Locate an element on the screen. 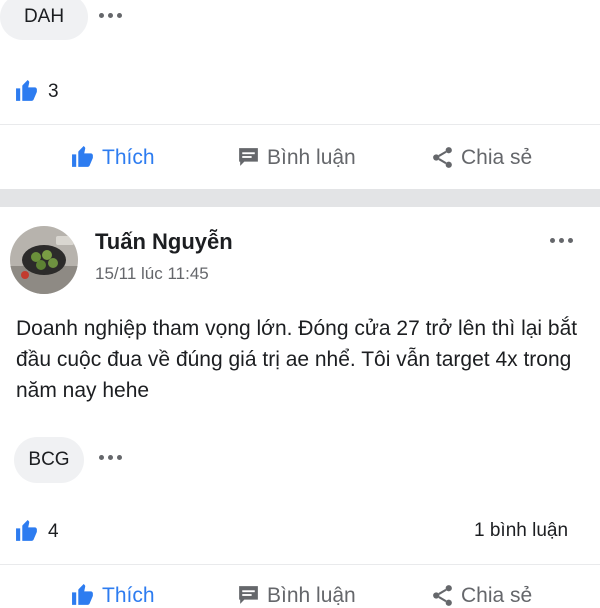  avatar is located at coordinates (44, 260).